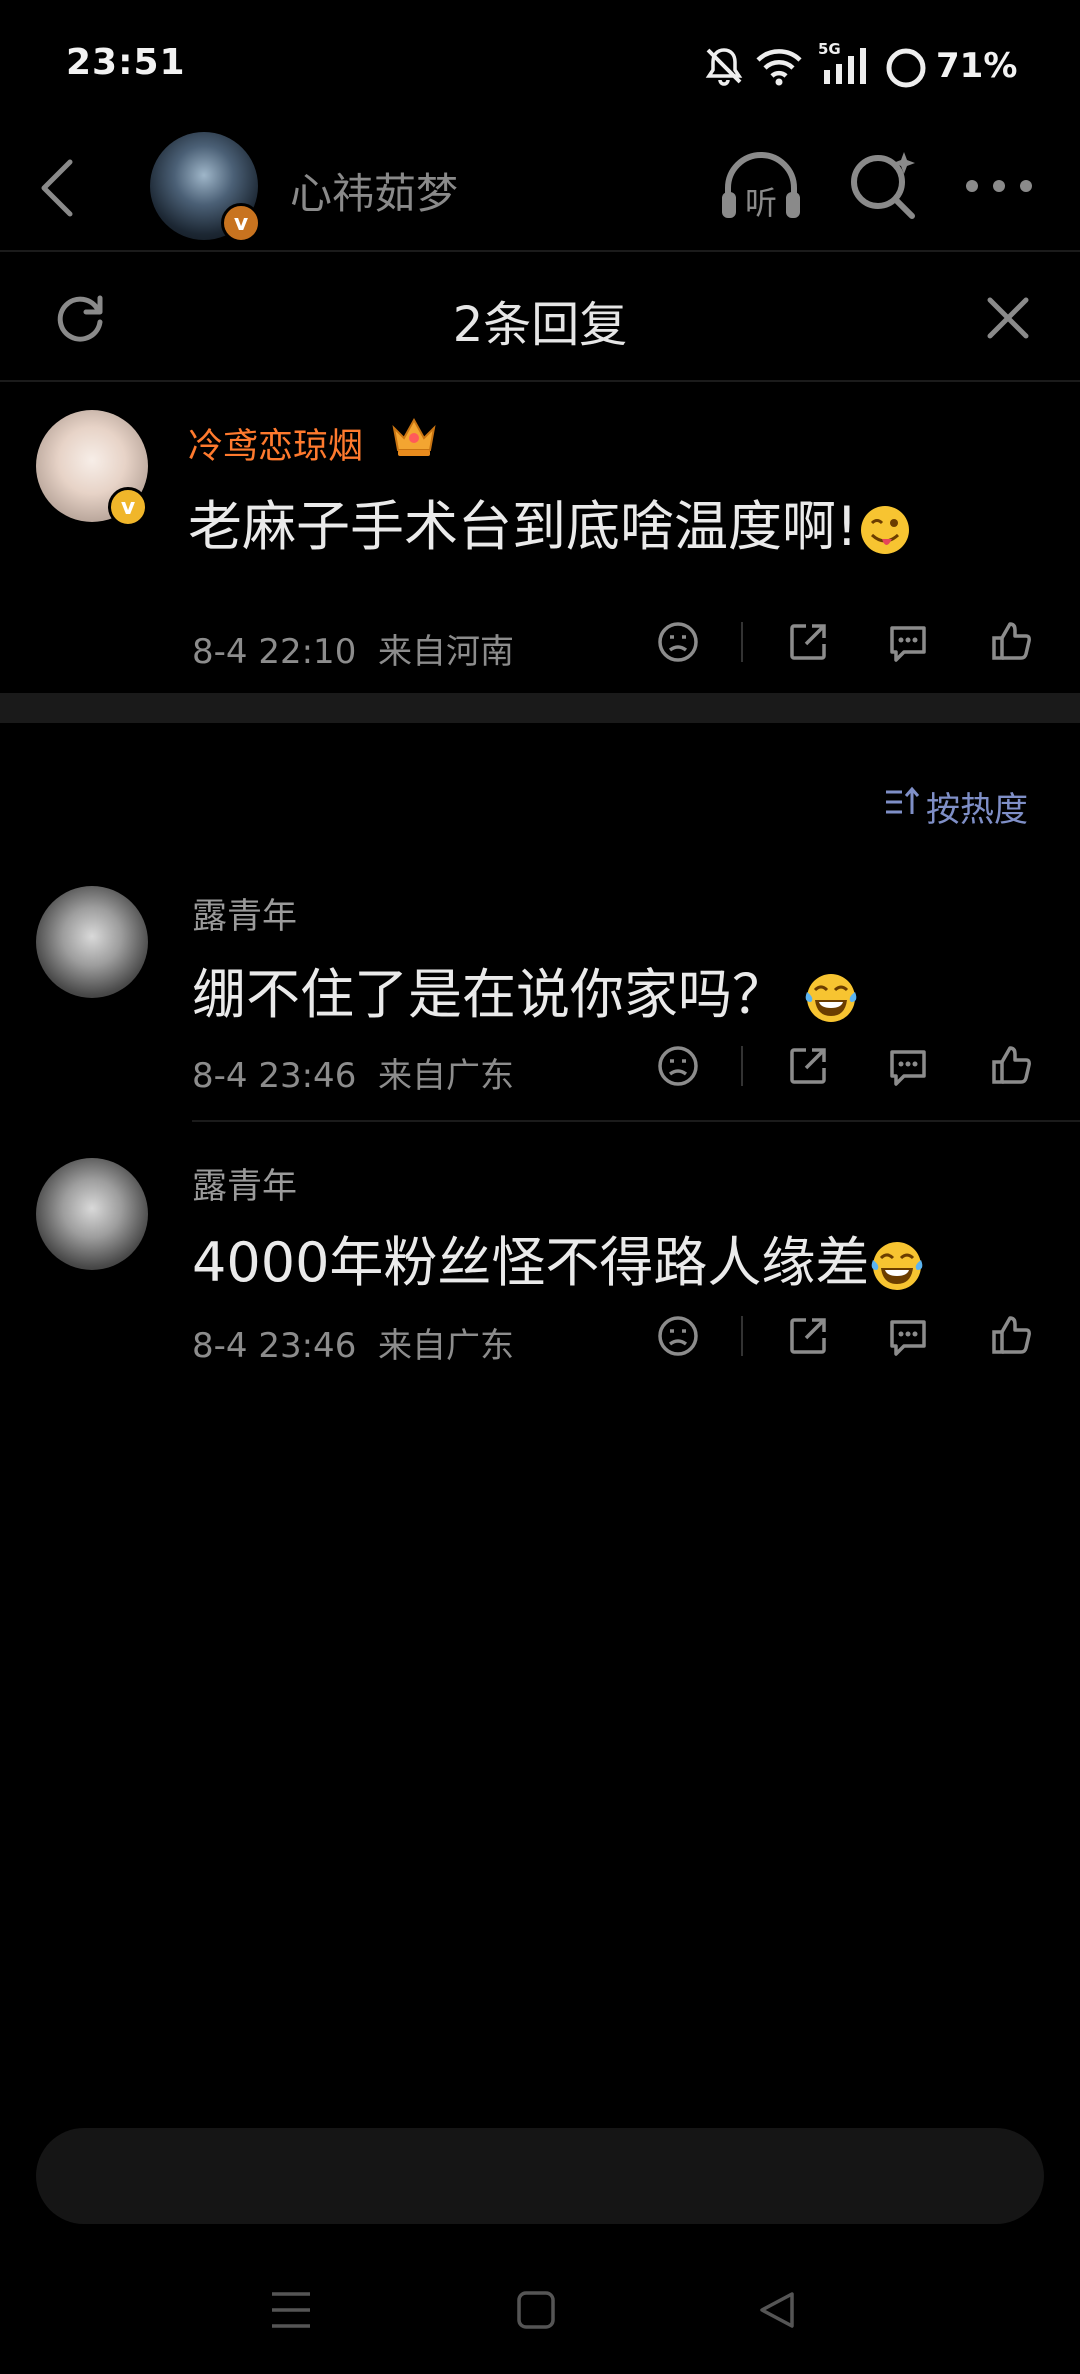  What do you see at coordinates (445, 652) in the screenshot?
I see `original-location: 来自河南` at bounding box center [445, 652].